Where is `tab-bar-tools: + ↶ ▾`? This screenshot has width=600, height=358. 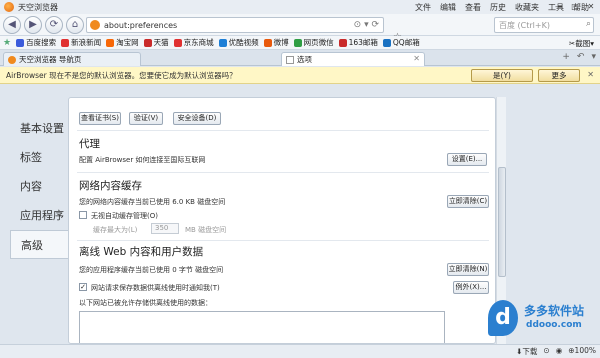
tab-bar-tools: + ↶ ▾ is located at coordinates (579, 57).